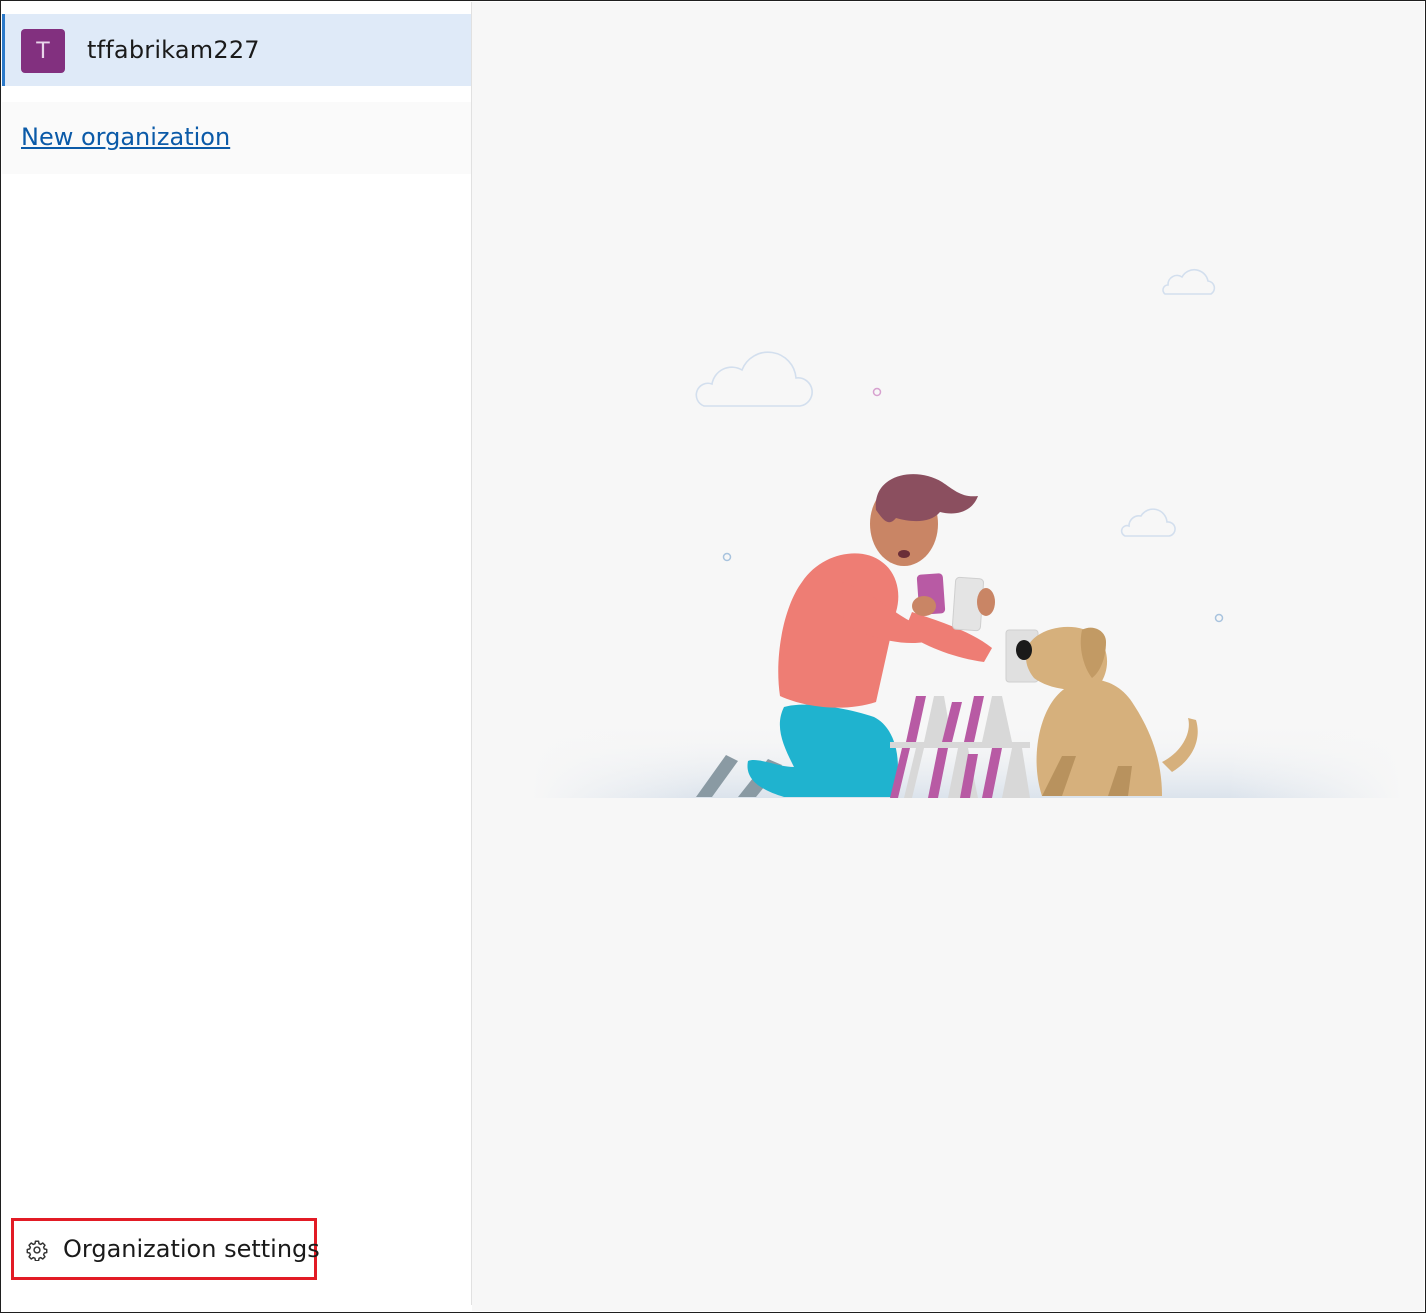 This screenshot has height=1313, width=1426. Describe the element at coordinates (236, 138) in the screenshot. I see `new-organization-row: New organization` at that location.